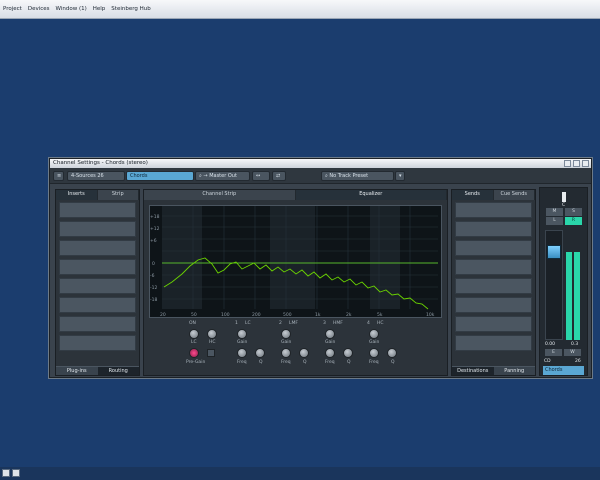 The width and height of the screenshot is (600, 480). Describe the element at coordinates (39, 9) in the screenshot. I see `menu-devices: Devices` at that location.